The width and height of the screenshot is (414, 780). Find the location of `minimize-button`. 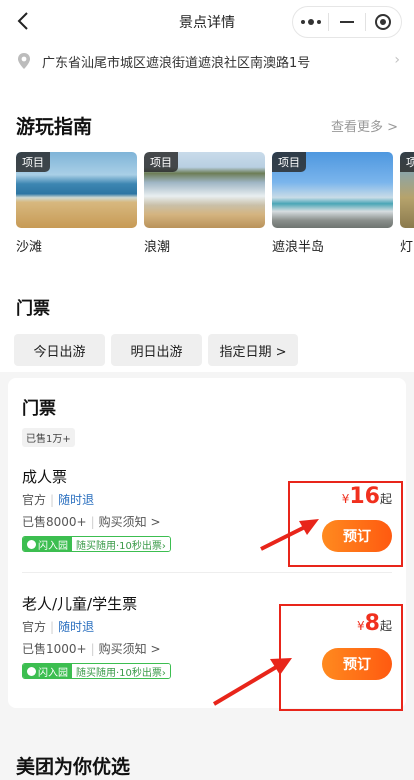

minimize-button is located at coordinates (346, 22).